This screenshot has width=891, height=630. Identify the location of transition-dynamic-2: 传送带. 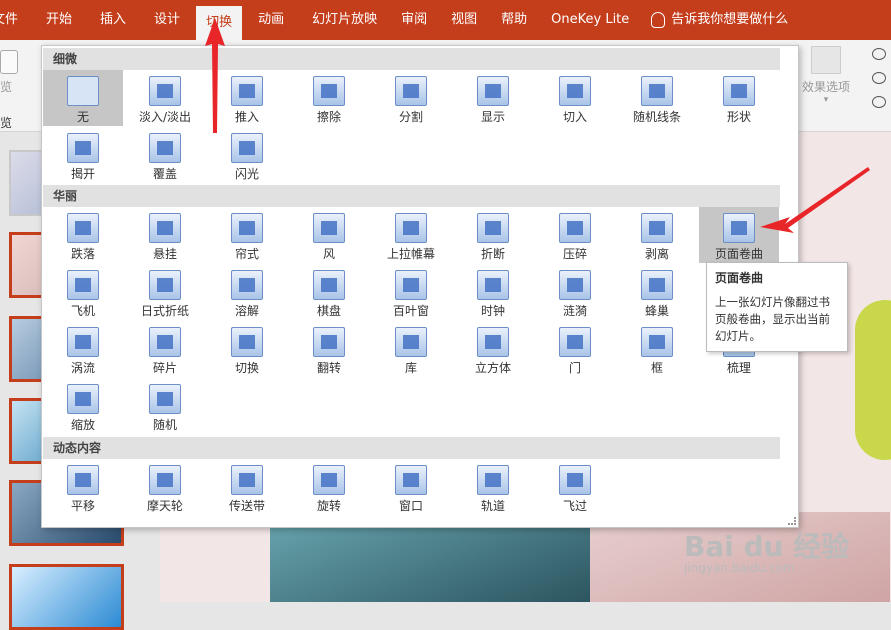
(247, 487).